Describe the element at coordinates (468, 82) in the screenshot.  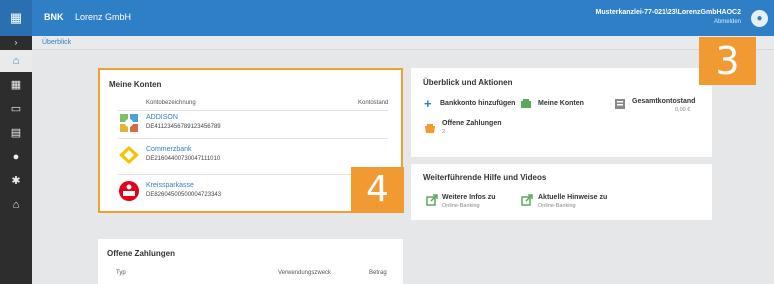
I see `card-title: Überblick und Aktionen` at that location.